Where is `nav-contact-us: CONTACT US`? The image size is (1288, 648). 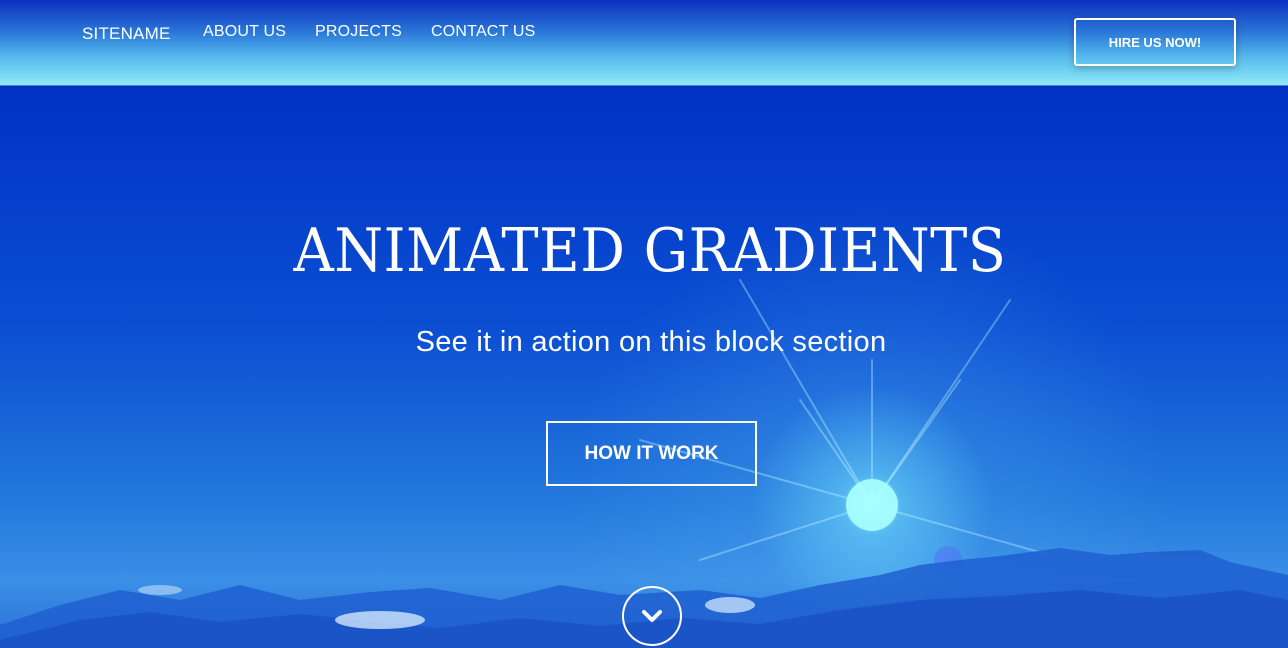
nav-contact-us: CONTACT US is located at coordinates (483, 32).